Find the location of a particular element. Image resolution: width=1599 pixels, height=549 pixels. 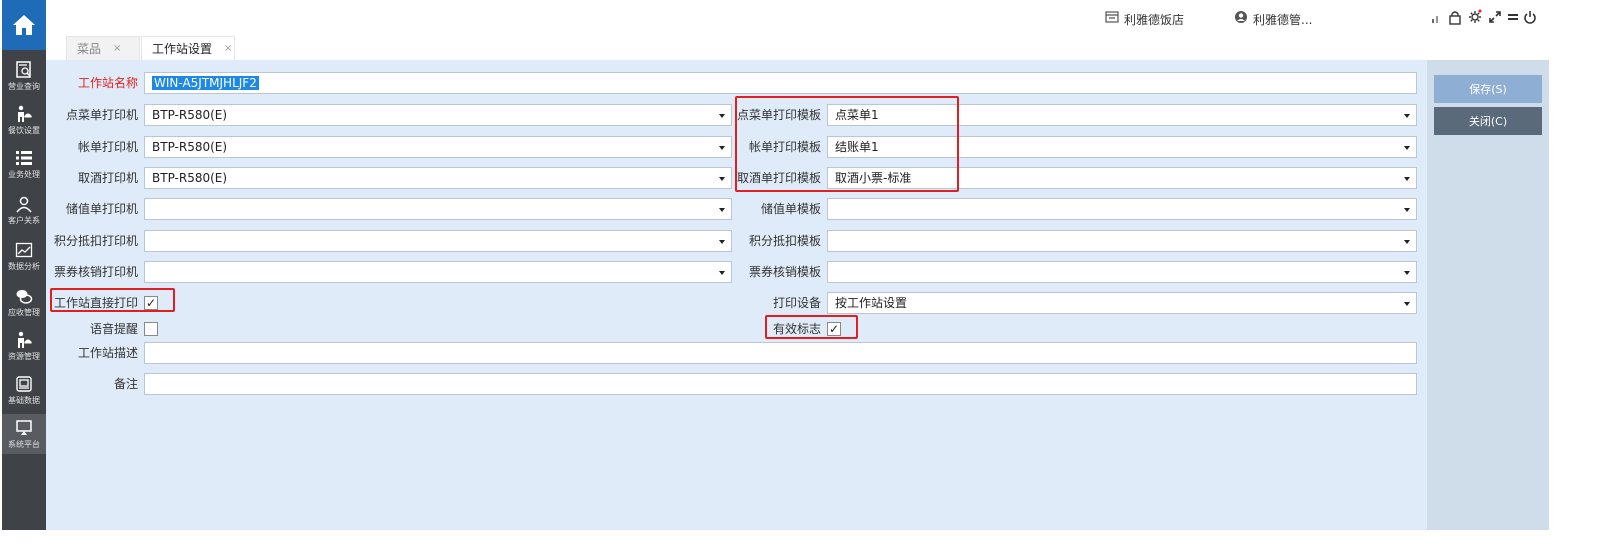

points-printer-label: 积分抵扣打印机 is located at coordinates (95, 241).